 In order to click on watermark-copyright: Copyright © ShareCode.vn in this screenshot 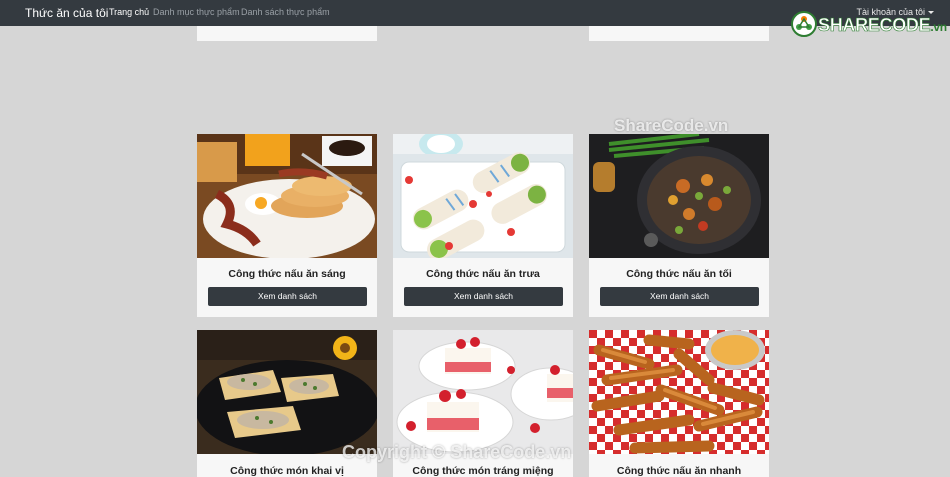, I will do `click(457, 452)`.